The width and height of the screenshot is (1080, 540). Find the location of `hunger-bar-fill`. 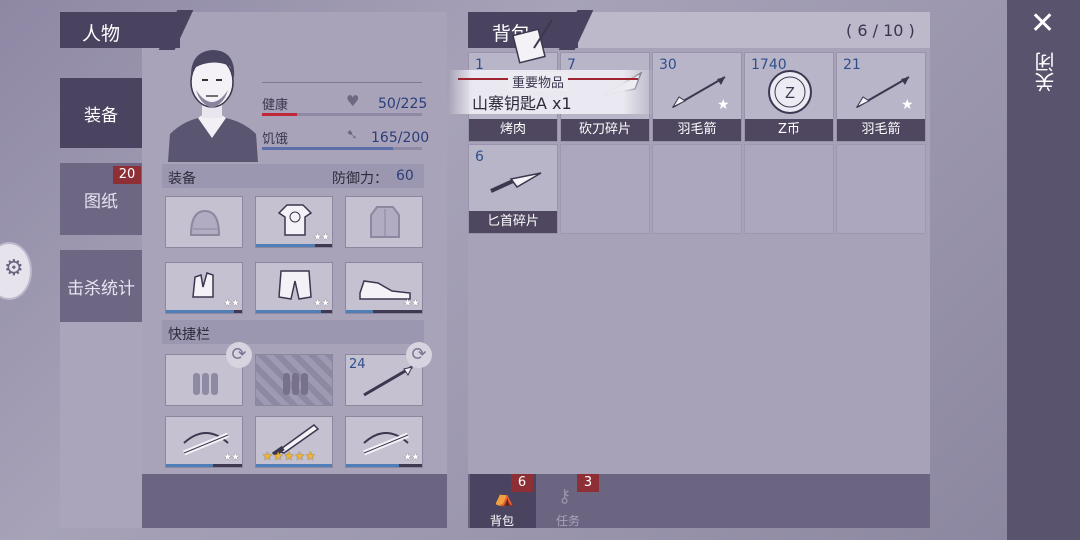

hunger-bar-fill is located at coordinates (328, 148).